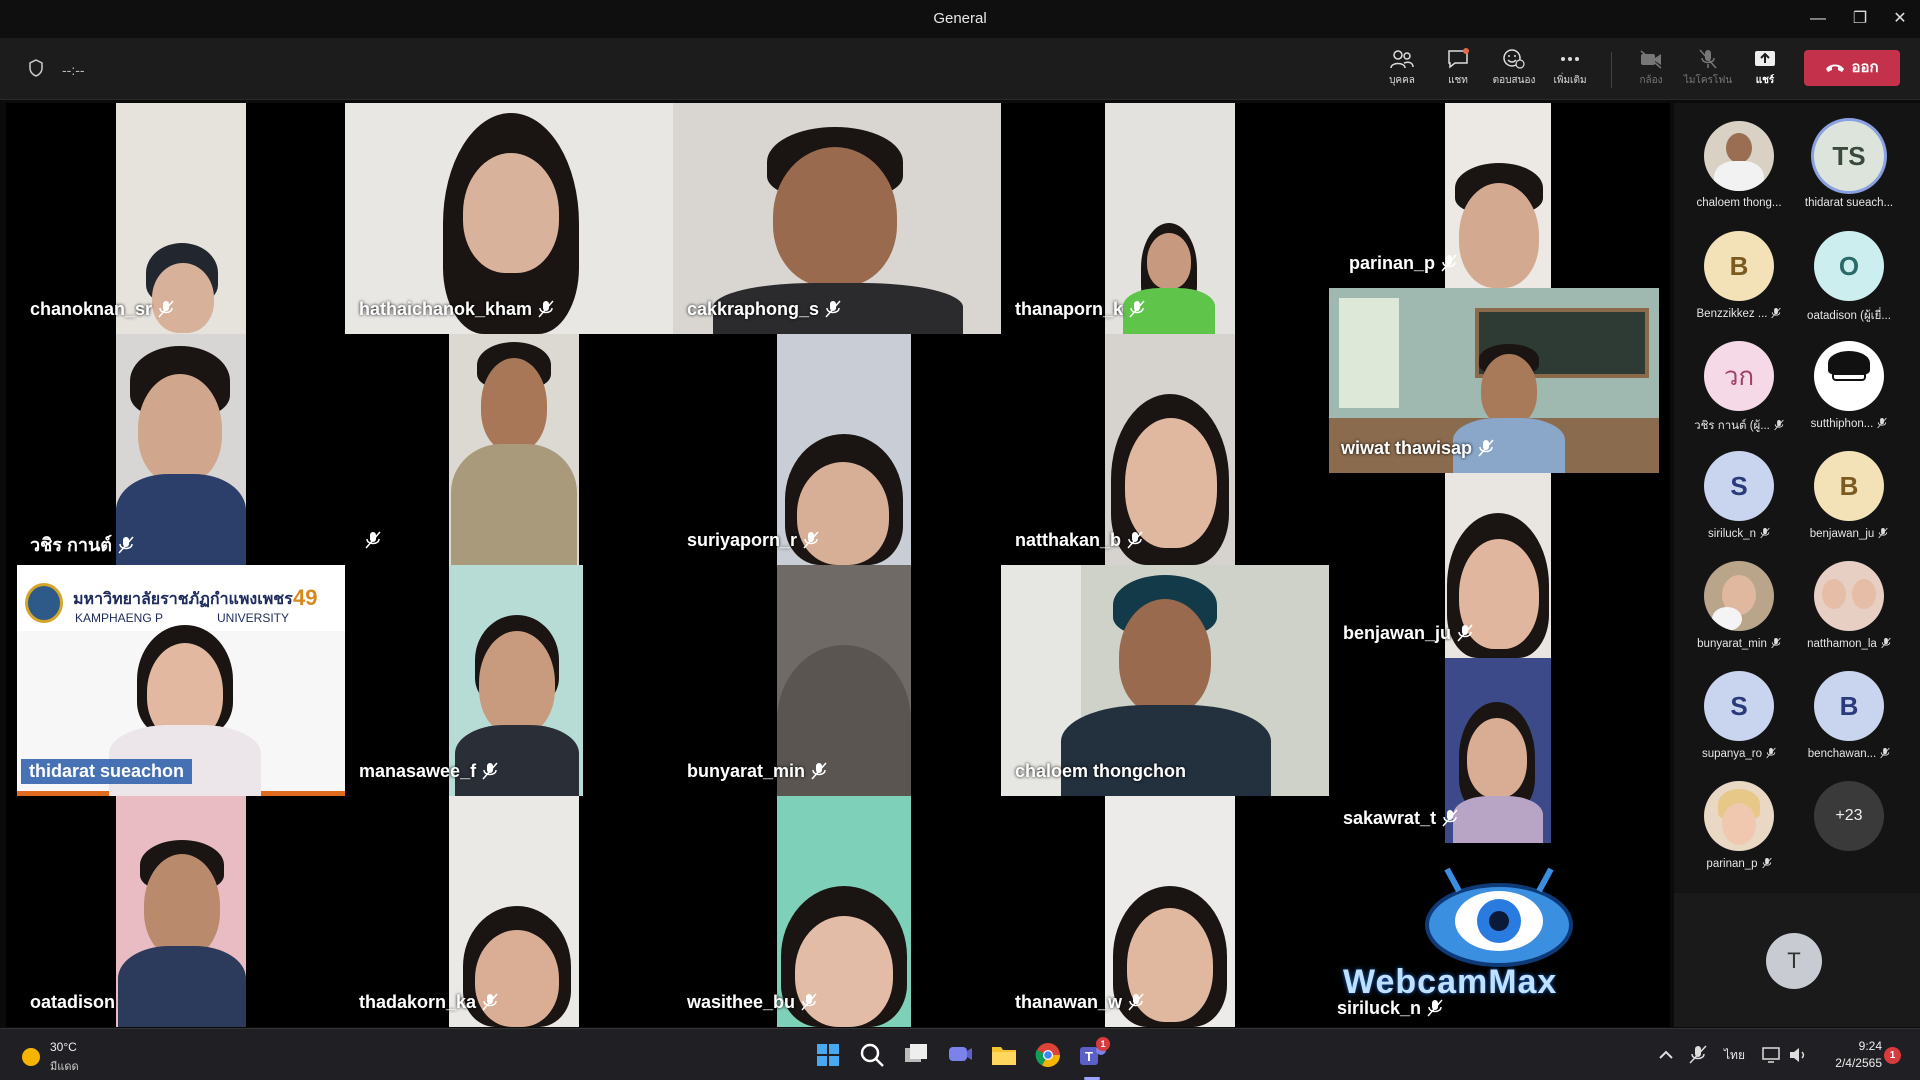 The width and height of the screenshot is (1920, 1080). Describe the element at coordinates (142, 449) in the screenshot. I see `video-tile: วชิร กานต์` at that location.